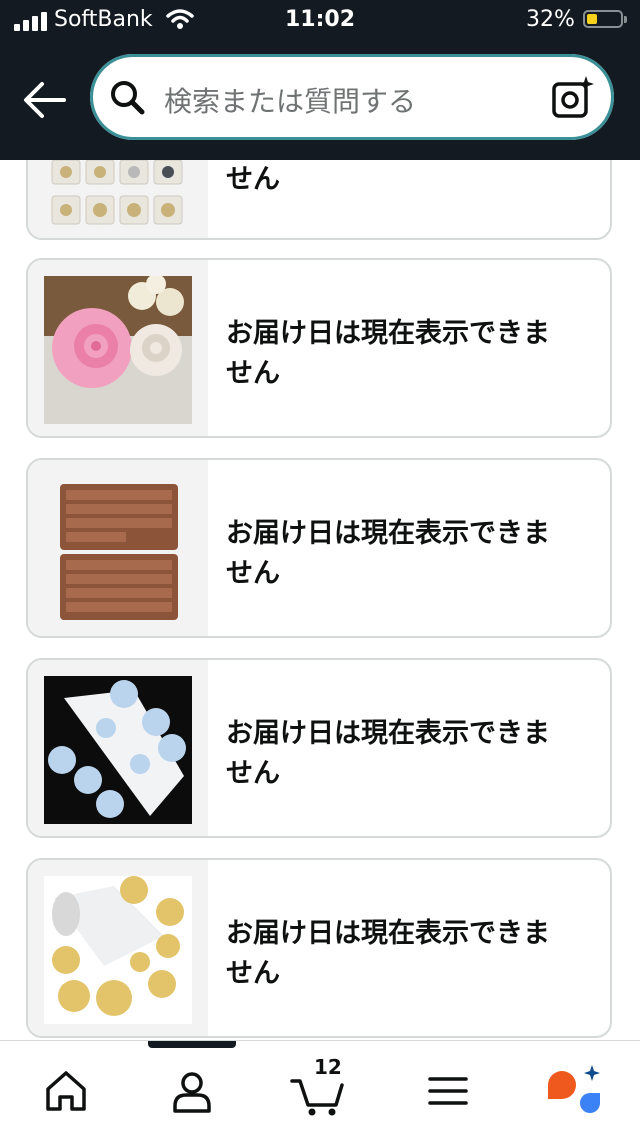 The width and height of the screenshot is (640, 1137). Describe the element at coordinates (290, 101) in the screenshot. I see `search-placeholder: 検索または質問する` at that location.